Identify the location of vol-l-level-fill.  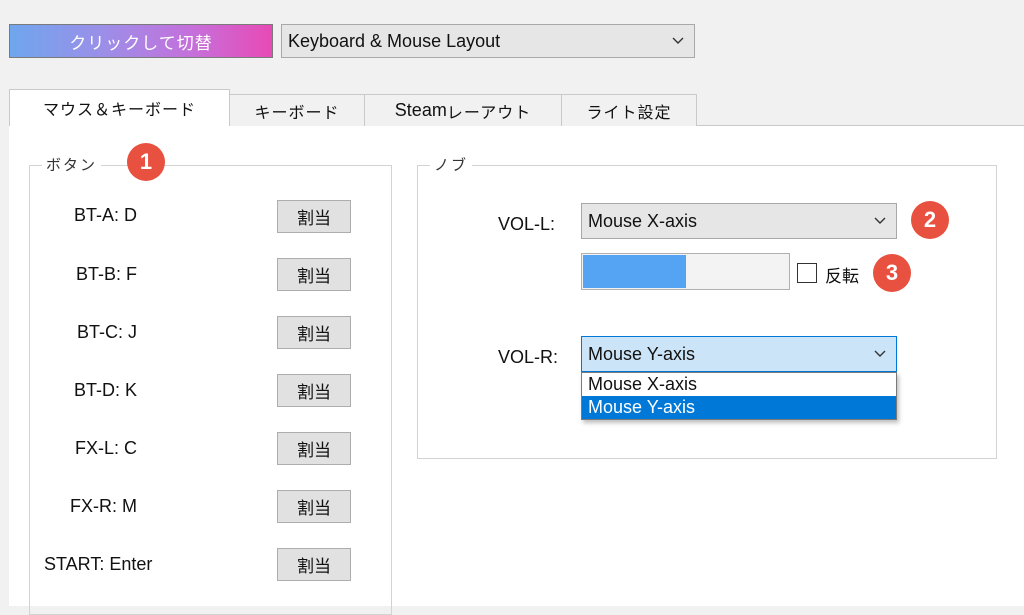
(634, 271).